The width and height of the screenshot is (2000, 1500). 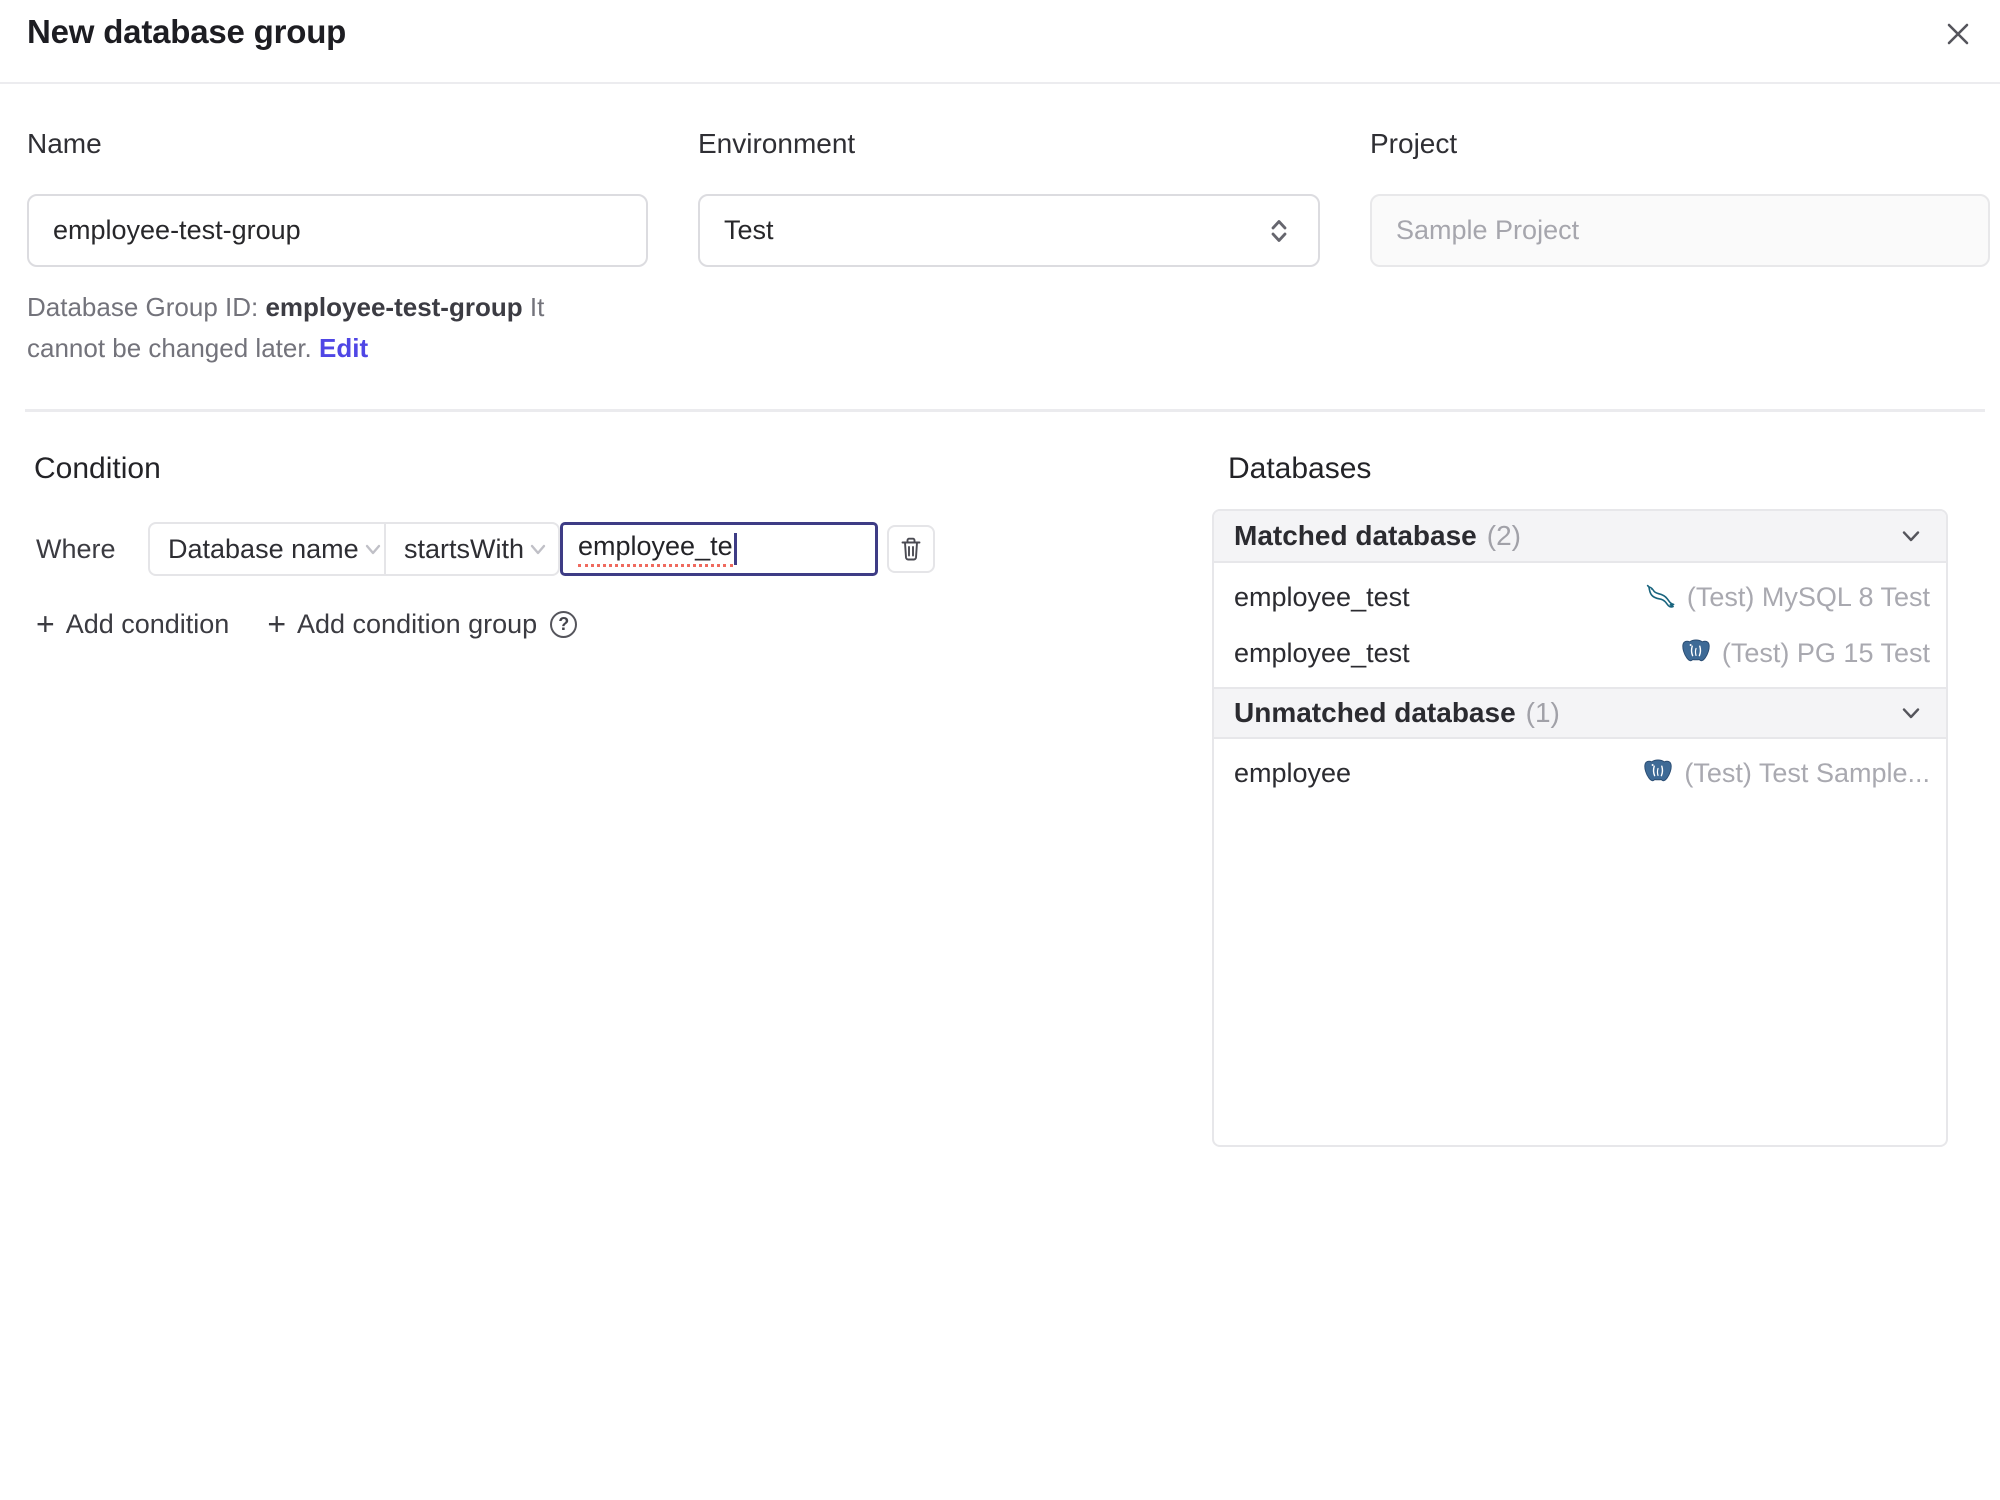 I want to click on add-condition-button: + Add condition, so click(x=132, y=624).